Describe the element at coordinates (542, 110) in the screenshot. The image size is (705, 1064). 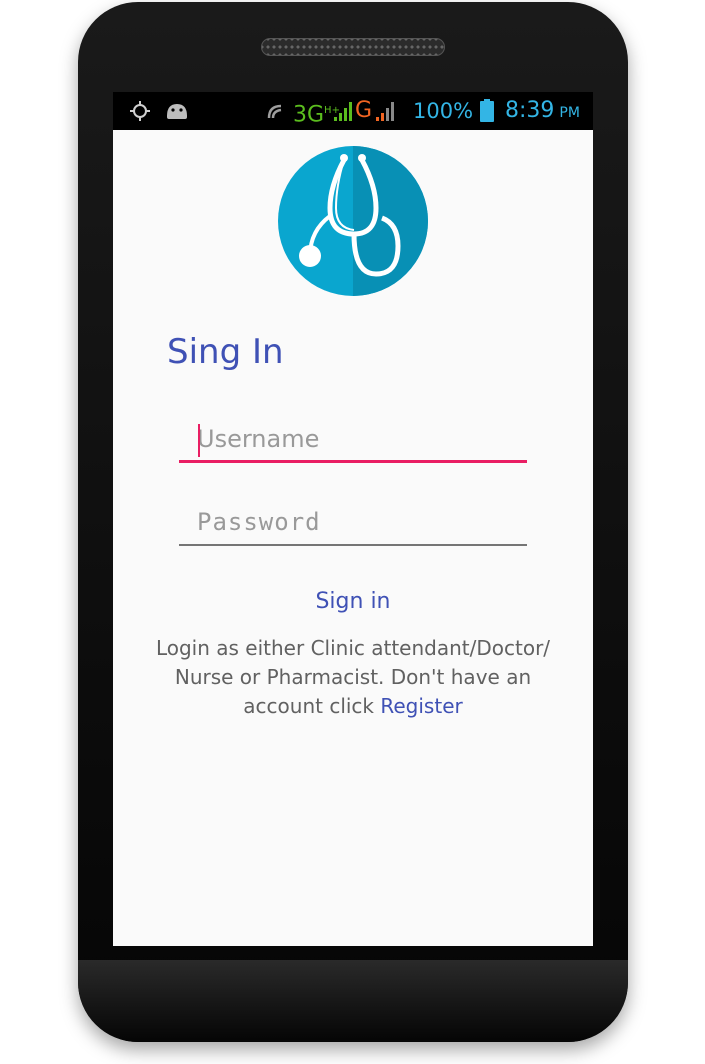
I see `clock: 8:39 PM` at that location.